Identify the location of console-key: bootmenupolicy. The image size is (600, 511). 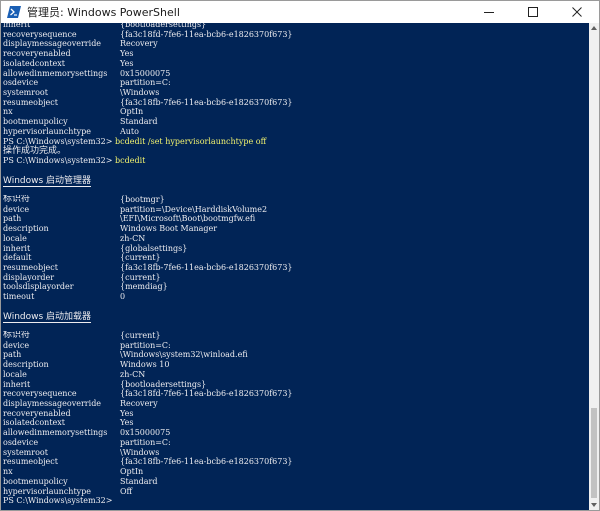
(35, 122).